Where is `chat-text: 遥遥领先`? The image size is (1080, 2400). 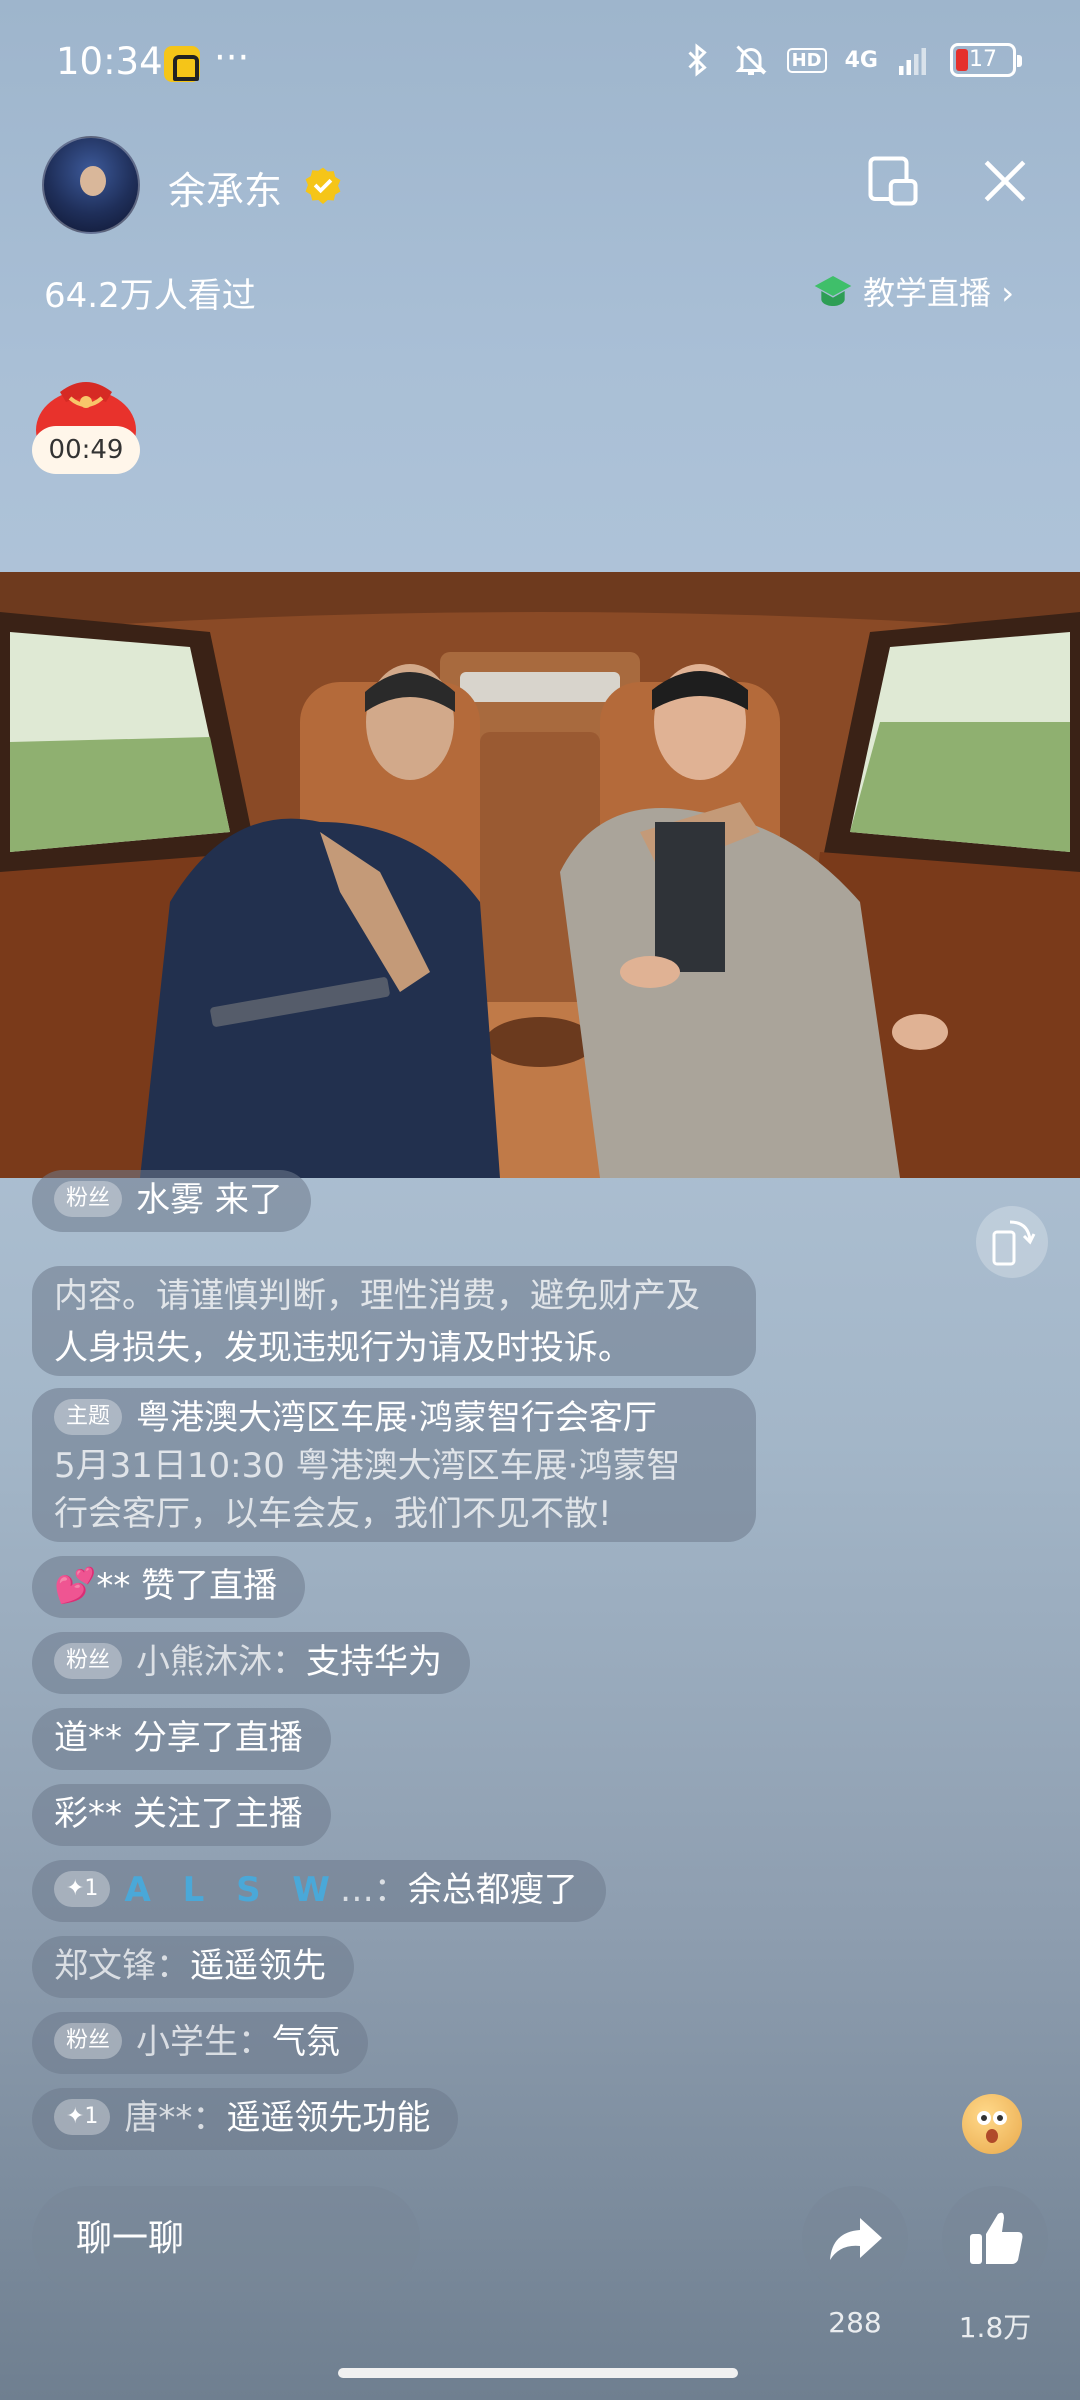 chat-text: 遥遥领先 is located at coordinates (258, 1966).